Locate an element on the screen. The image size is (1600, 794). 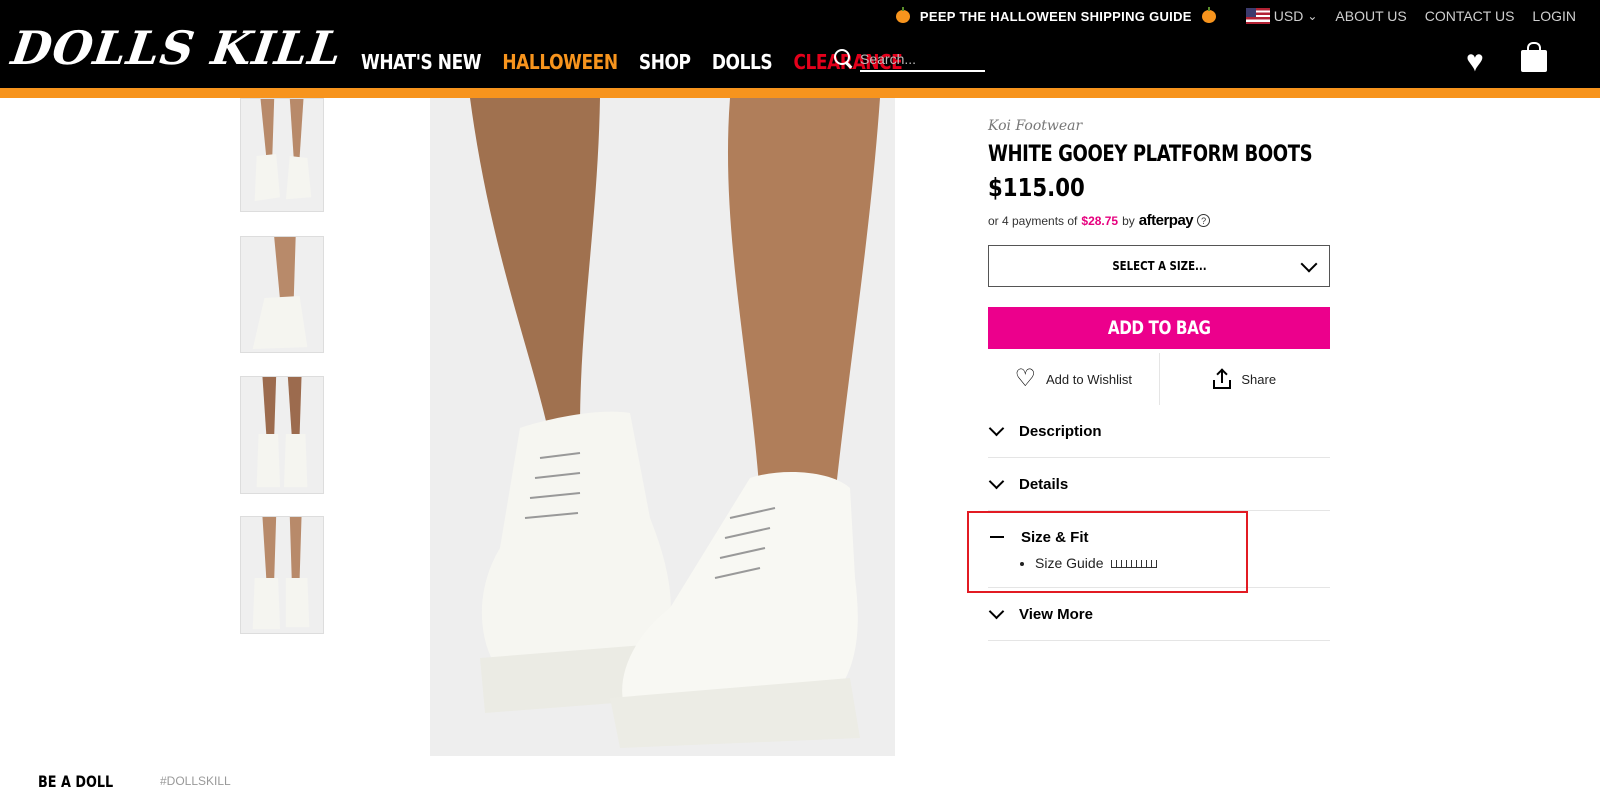
accordion-details: Details is located at coordinates (1159, 484).